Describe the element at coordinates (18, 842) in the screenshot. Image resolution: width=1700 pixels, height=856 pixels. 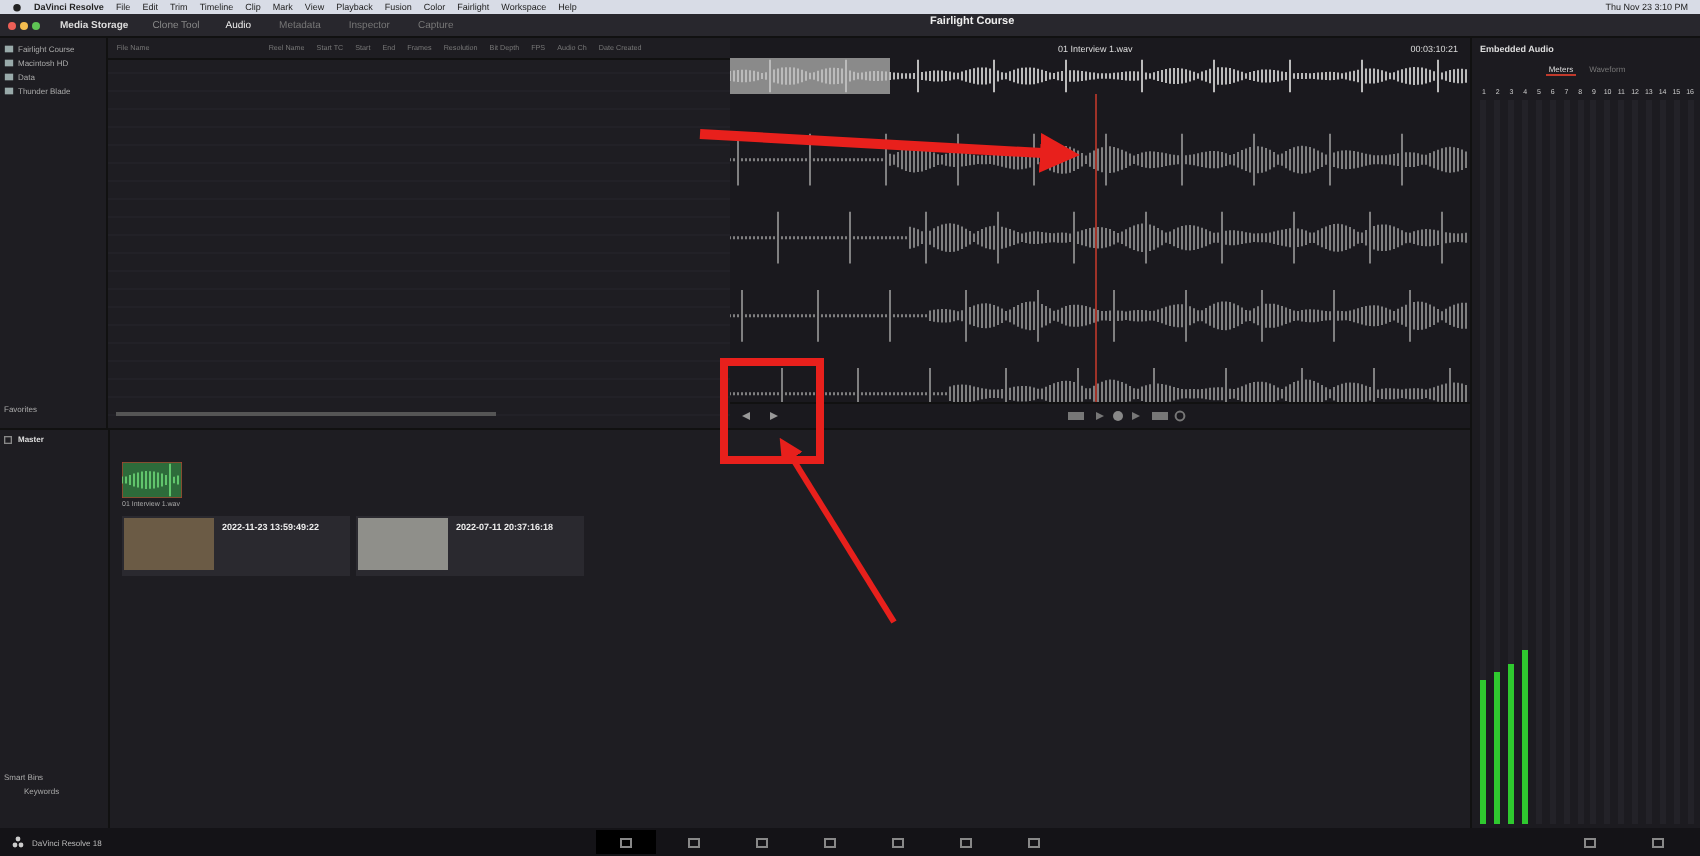
I see `app-logo-icon` at that location.